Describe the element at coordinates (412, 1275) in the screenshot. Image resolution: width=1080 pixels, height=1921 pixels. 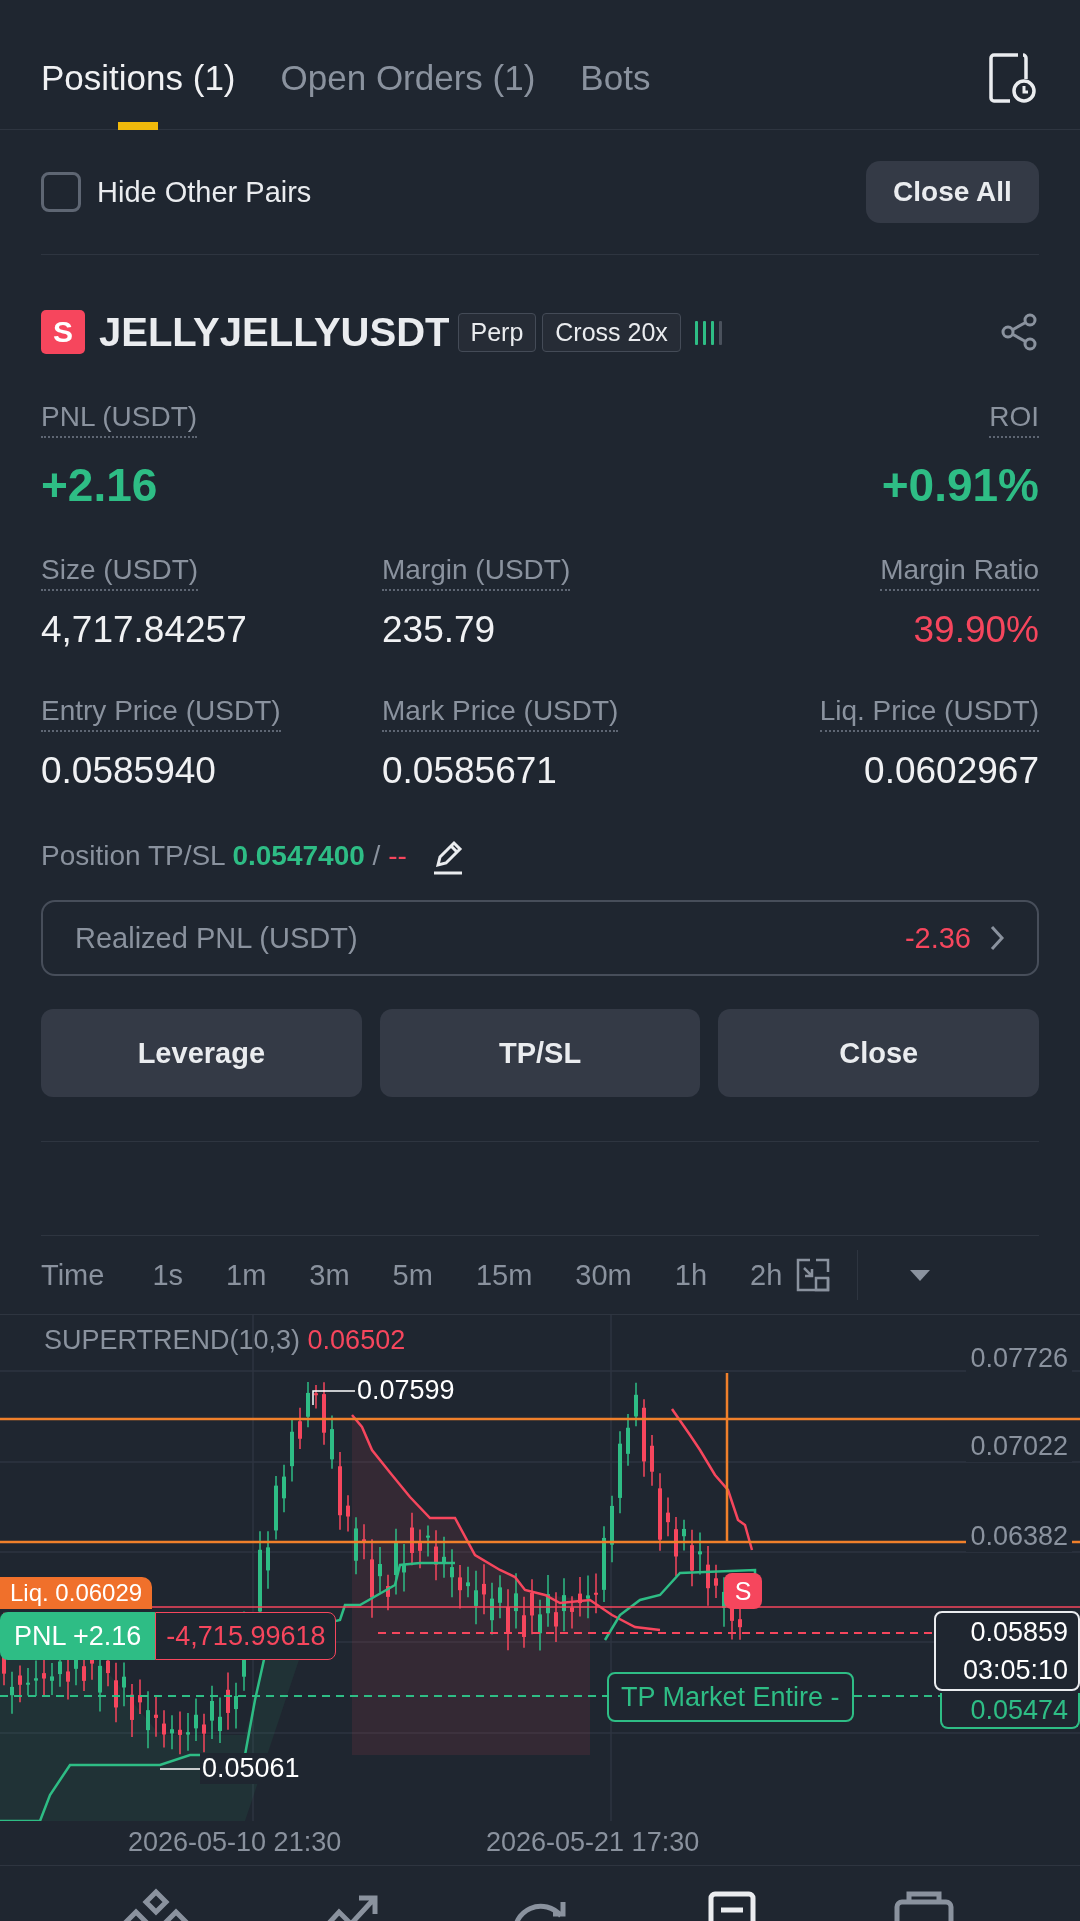
I see `timeframe-tab: 5m` at that location.